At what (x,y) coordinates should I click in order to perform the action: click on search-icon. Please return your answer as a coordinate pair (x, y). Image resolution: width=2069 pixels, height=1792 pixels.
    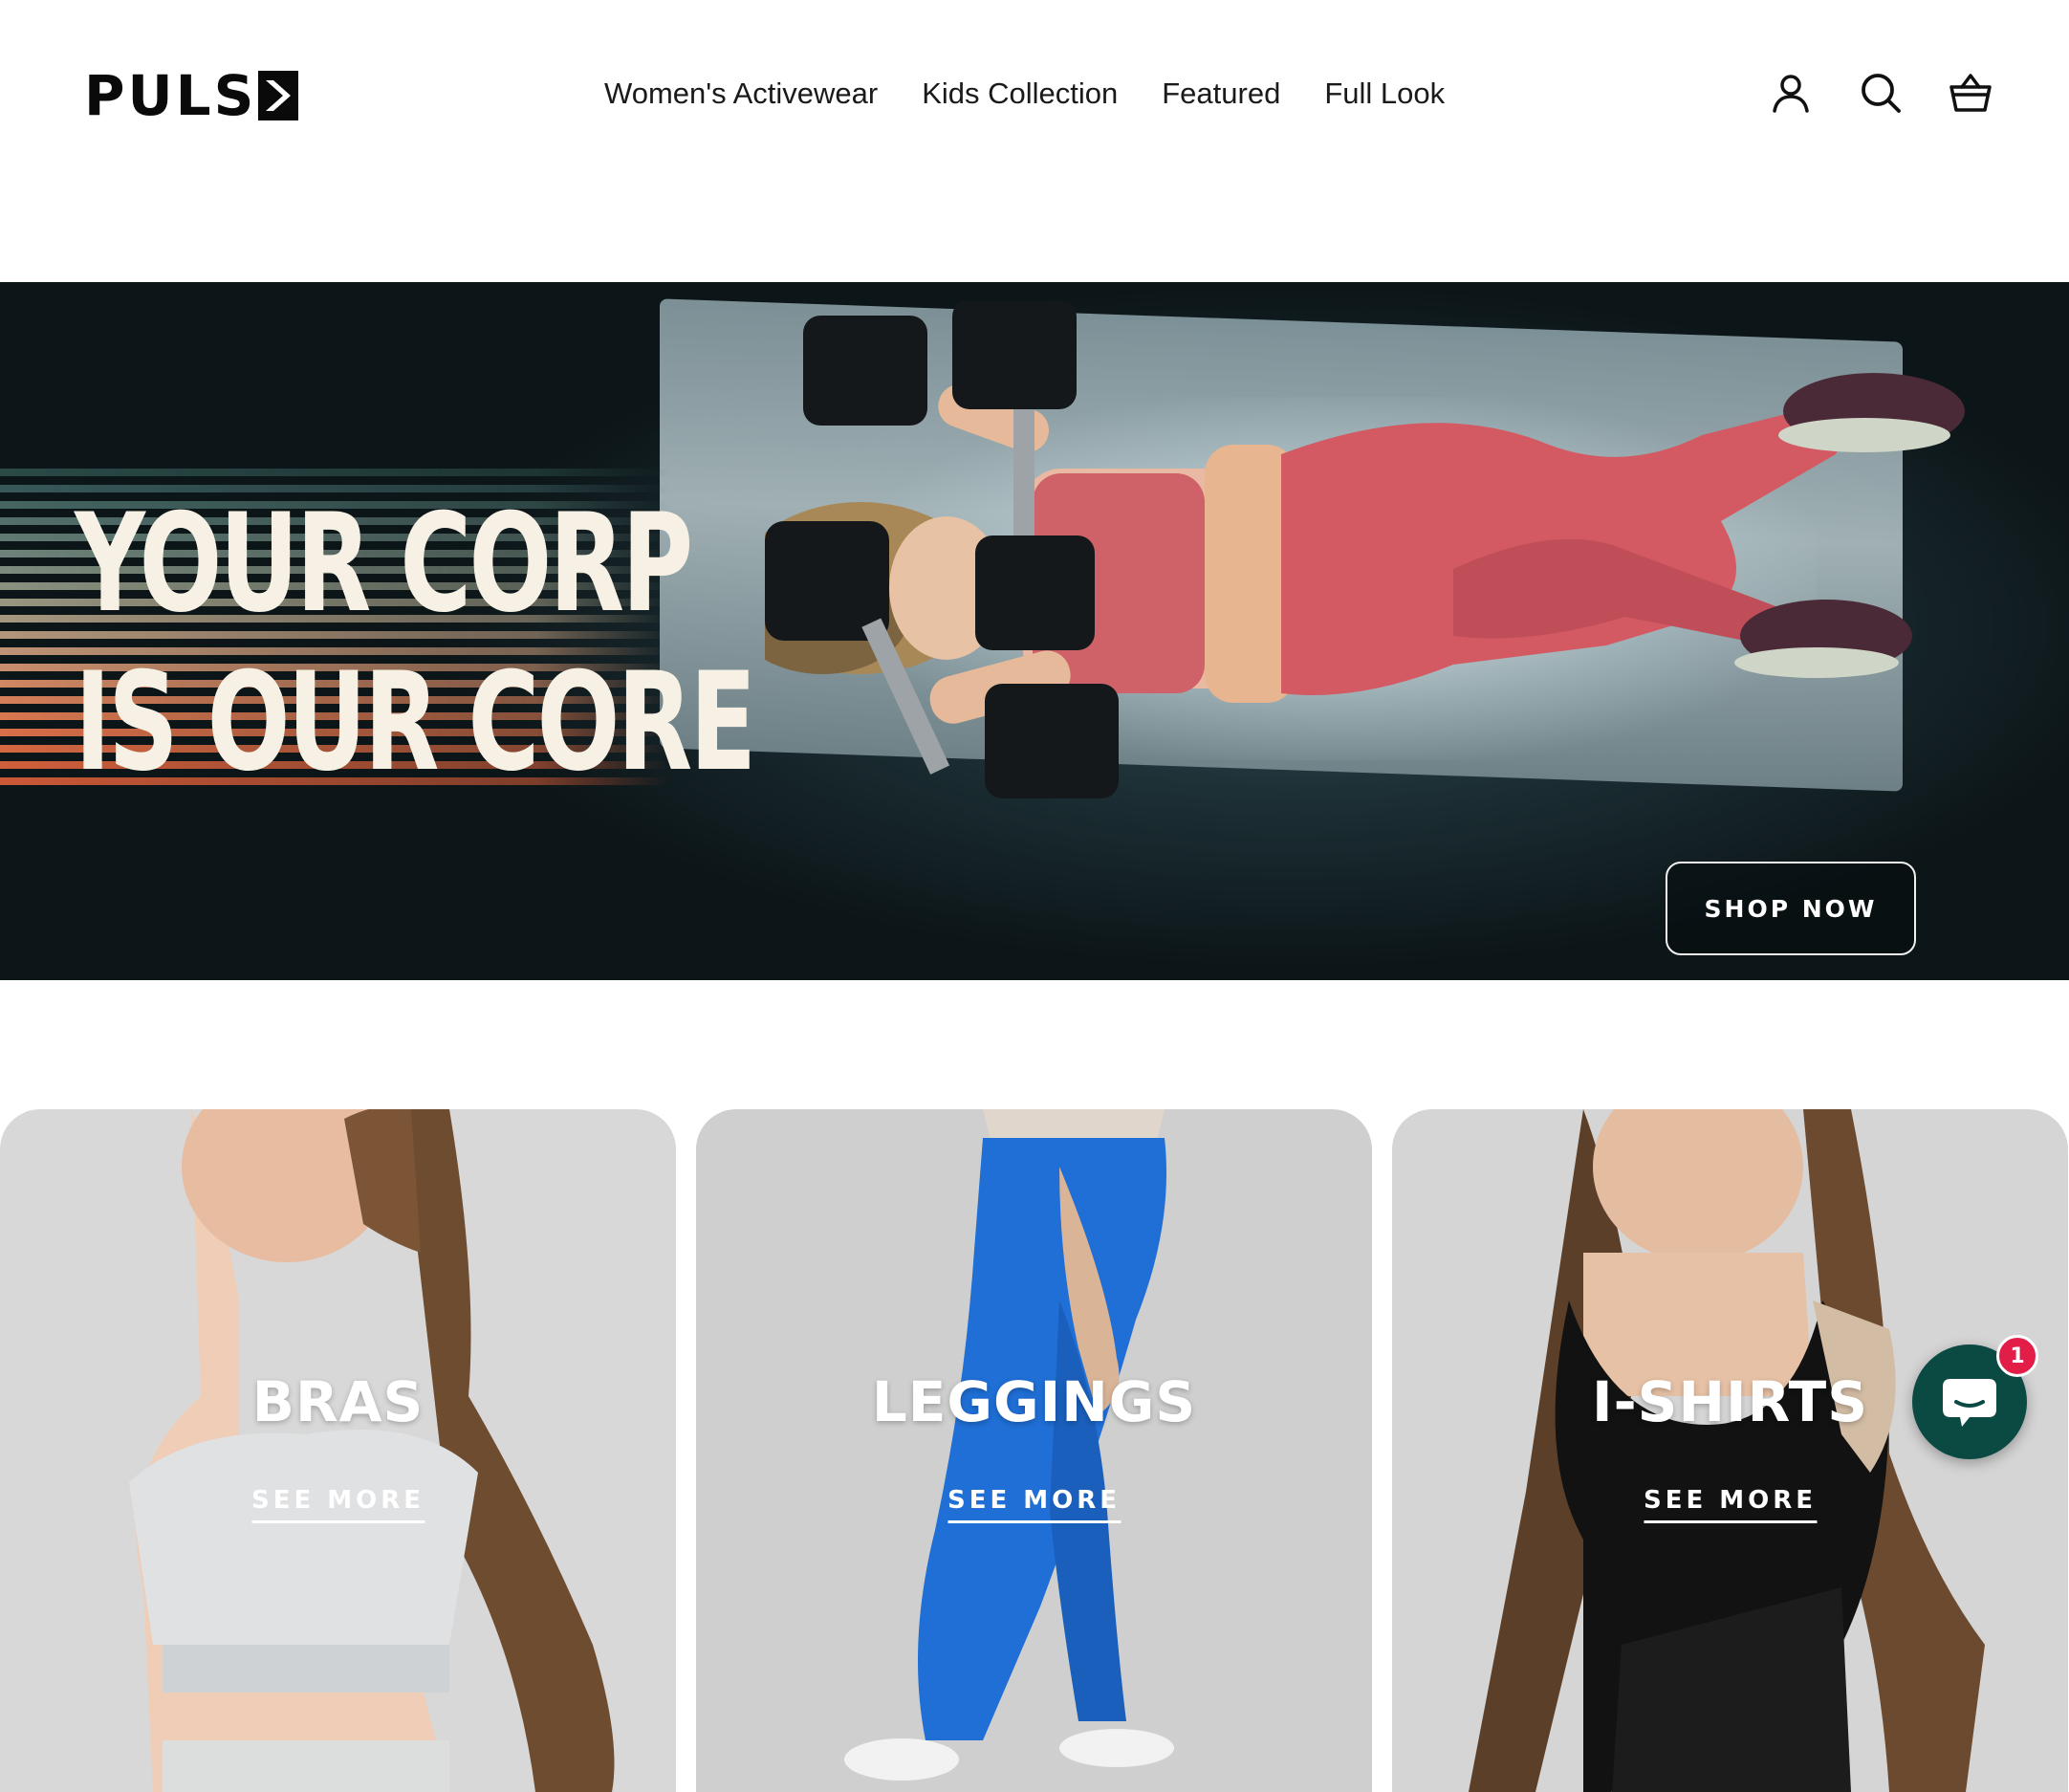
    Looking at the image, I should click on (1881, 93).